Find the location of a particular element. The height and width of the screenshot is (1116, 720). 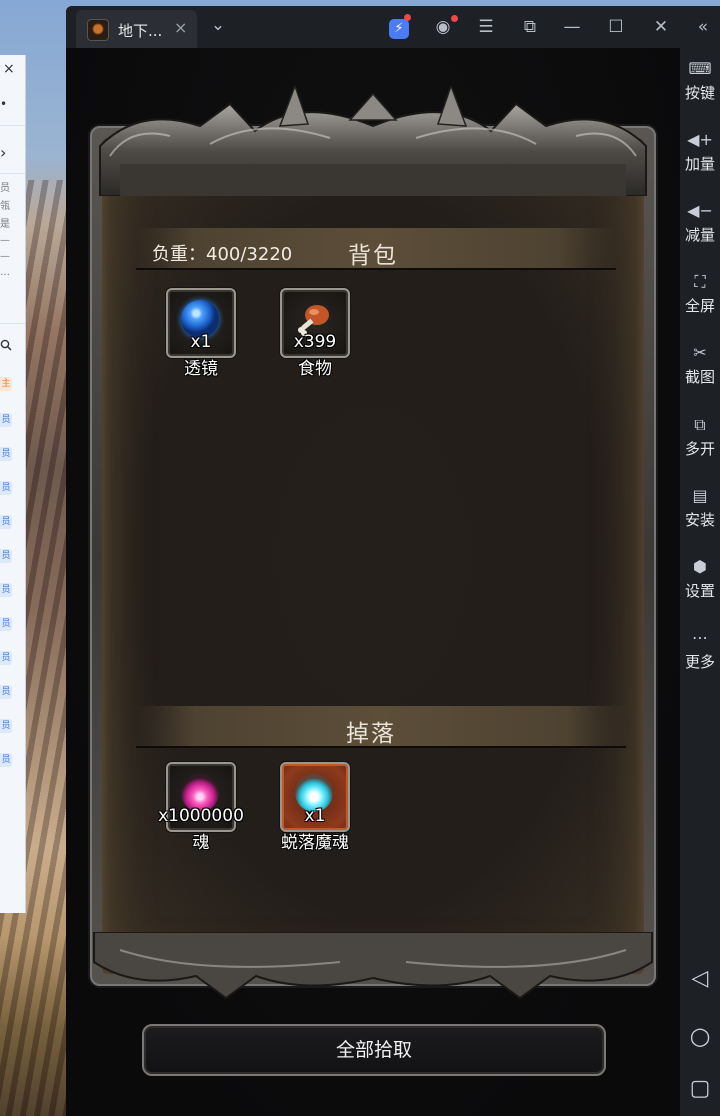

app-tab: 地下... × is located at coordinates (136, 29).